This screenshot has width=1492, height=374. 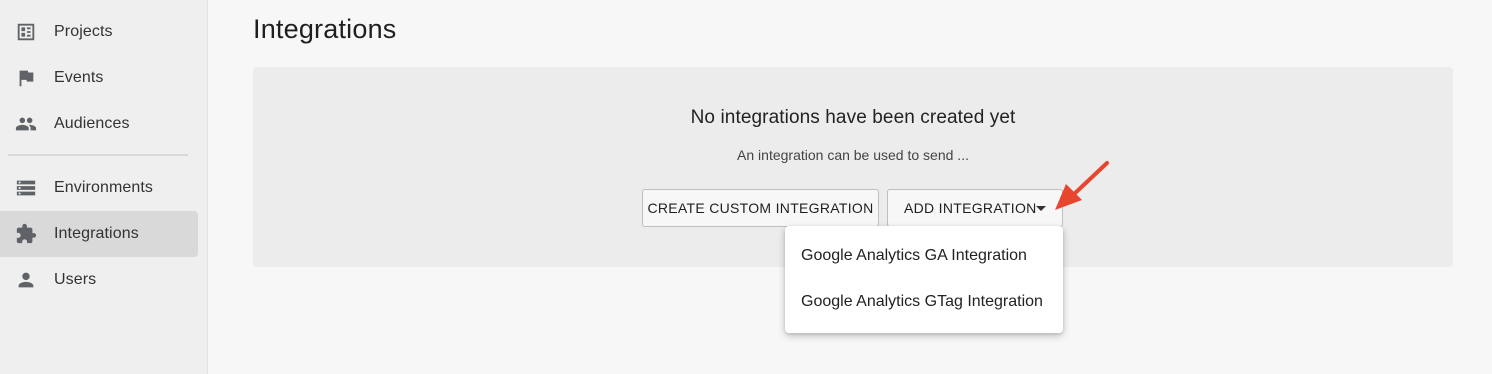 What do you see at coordinates (79, 77) in the screenshot?
I see `sidebar-item-label: Events` at bounding box center [79, 77].